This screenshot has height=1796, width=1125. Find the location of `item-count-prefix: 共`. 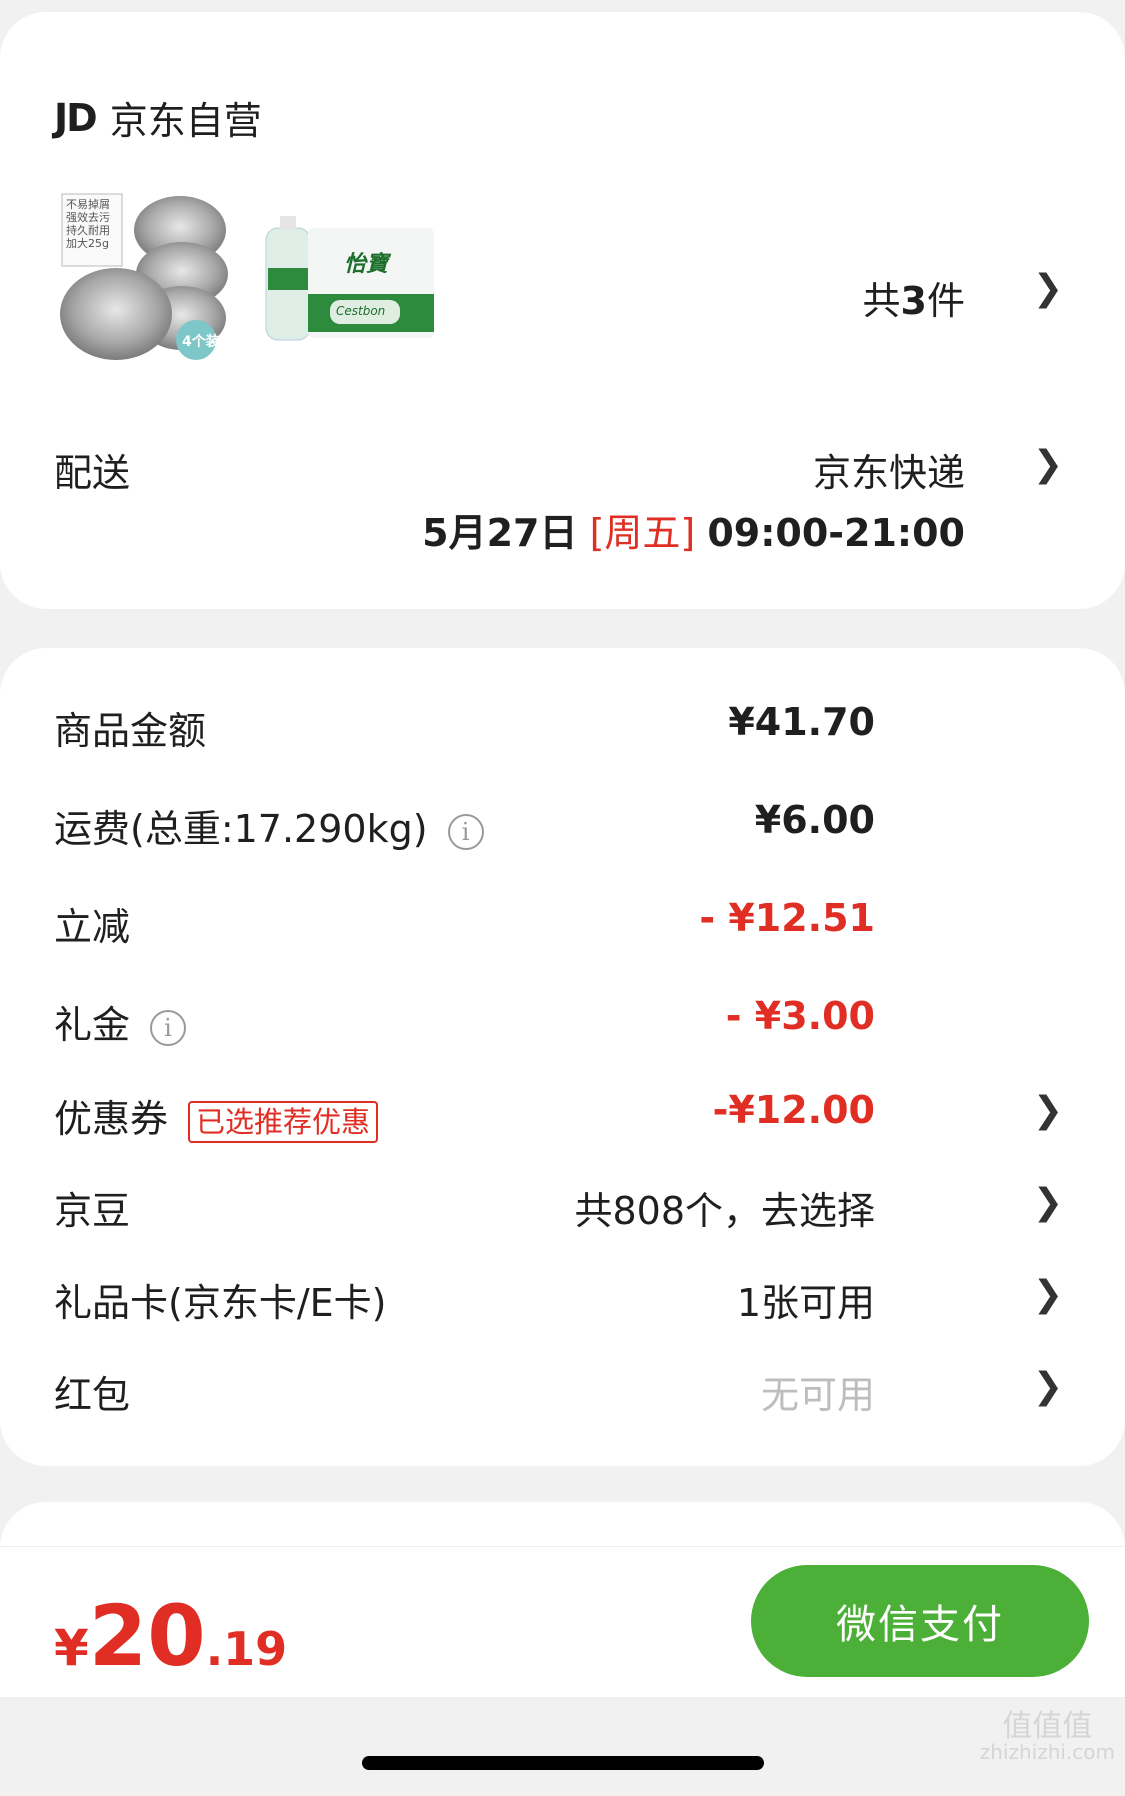

item-count-prefix: 共 is located at coordinates (881, 301).